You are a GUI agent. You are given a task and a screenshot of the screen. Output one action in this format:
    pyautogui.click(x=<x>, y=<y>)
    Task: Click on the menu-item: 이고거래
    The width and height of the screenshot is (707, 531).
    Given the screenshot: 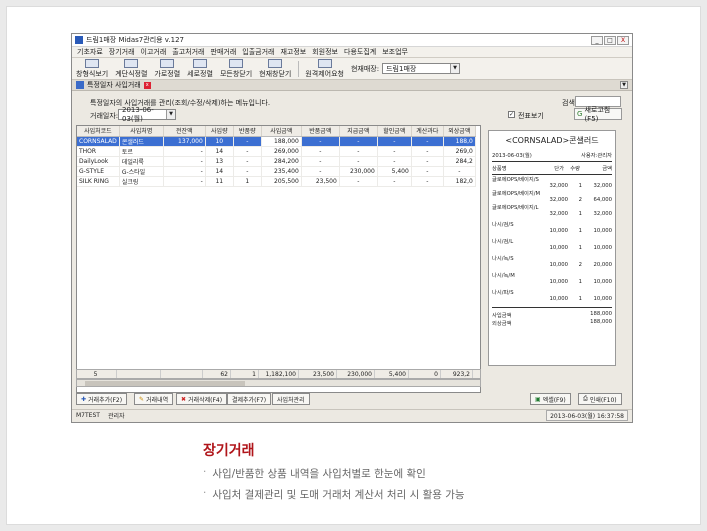 What is the action you would take?
    pyautogui.click(x=154, y=52)
    